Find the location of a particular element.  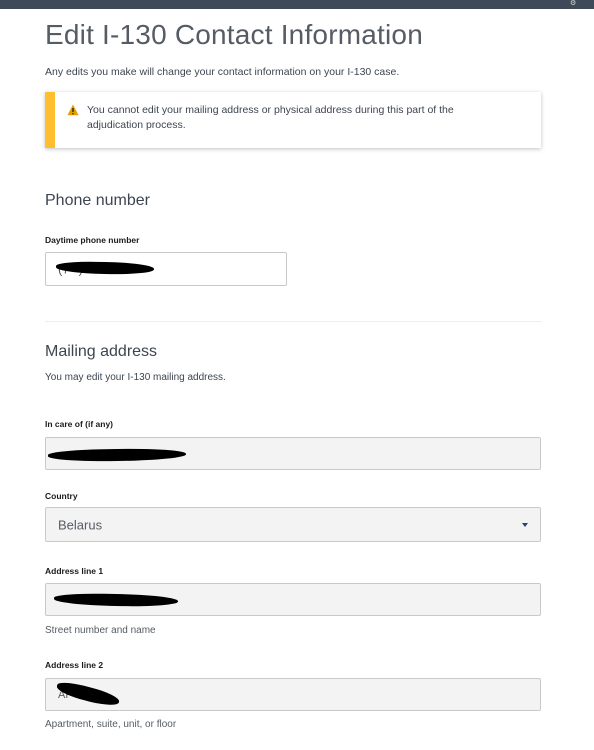

in-care-of-input is located at coordinates (293, 453).